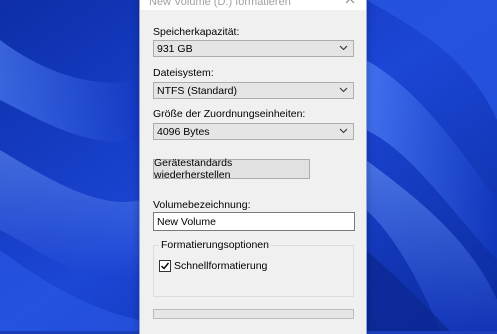  Describe the element at coordinates (196, 32) in the screenshot. I see `capacity-label: Speicherkapazität:` at that location.